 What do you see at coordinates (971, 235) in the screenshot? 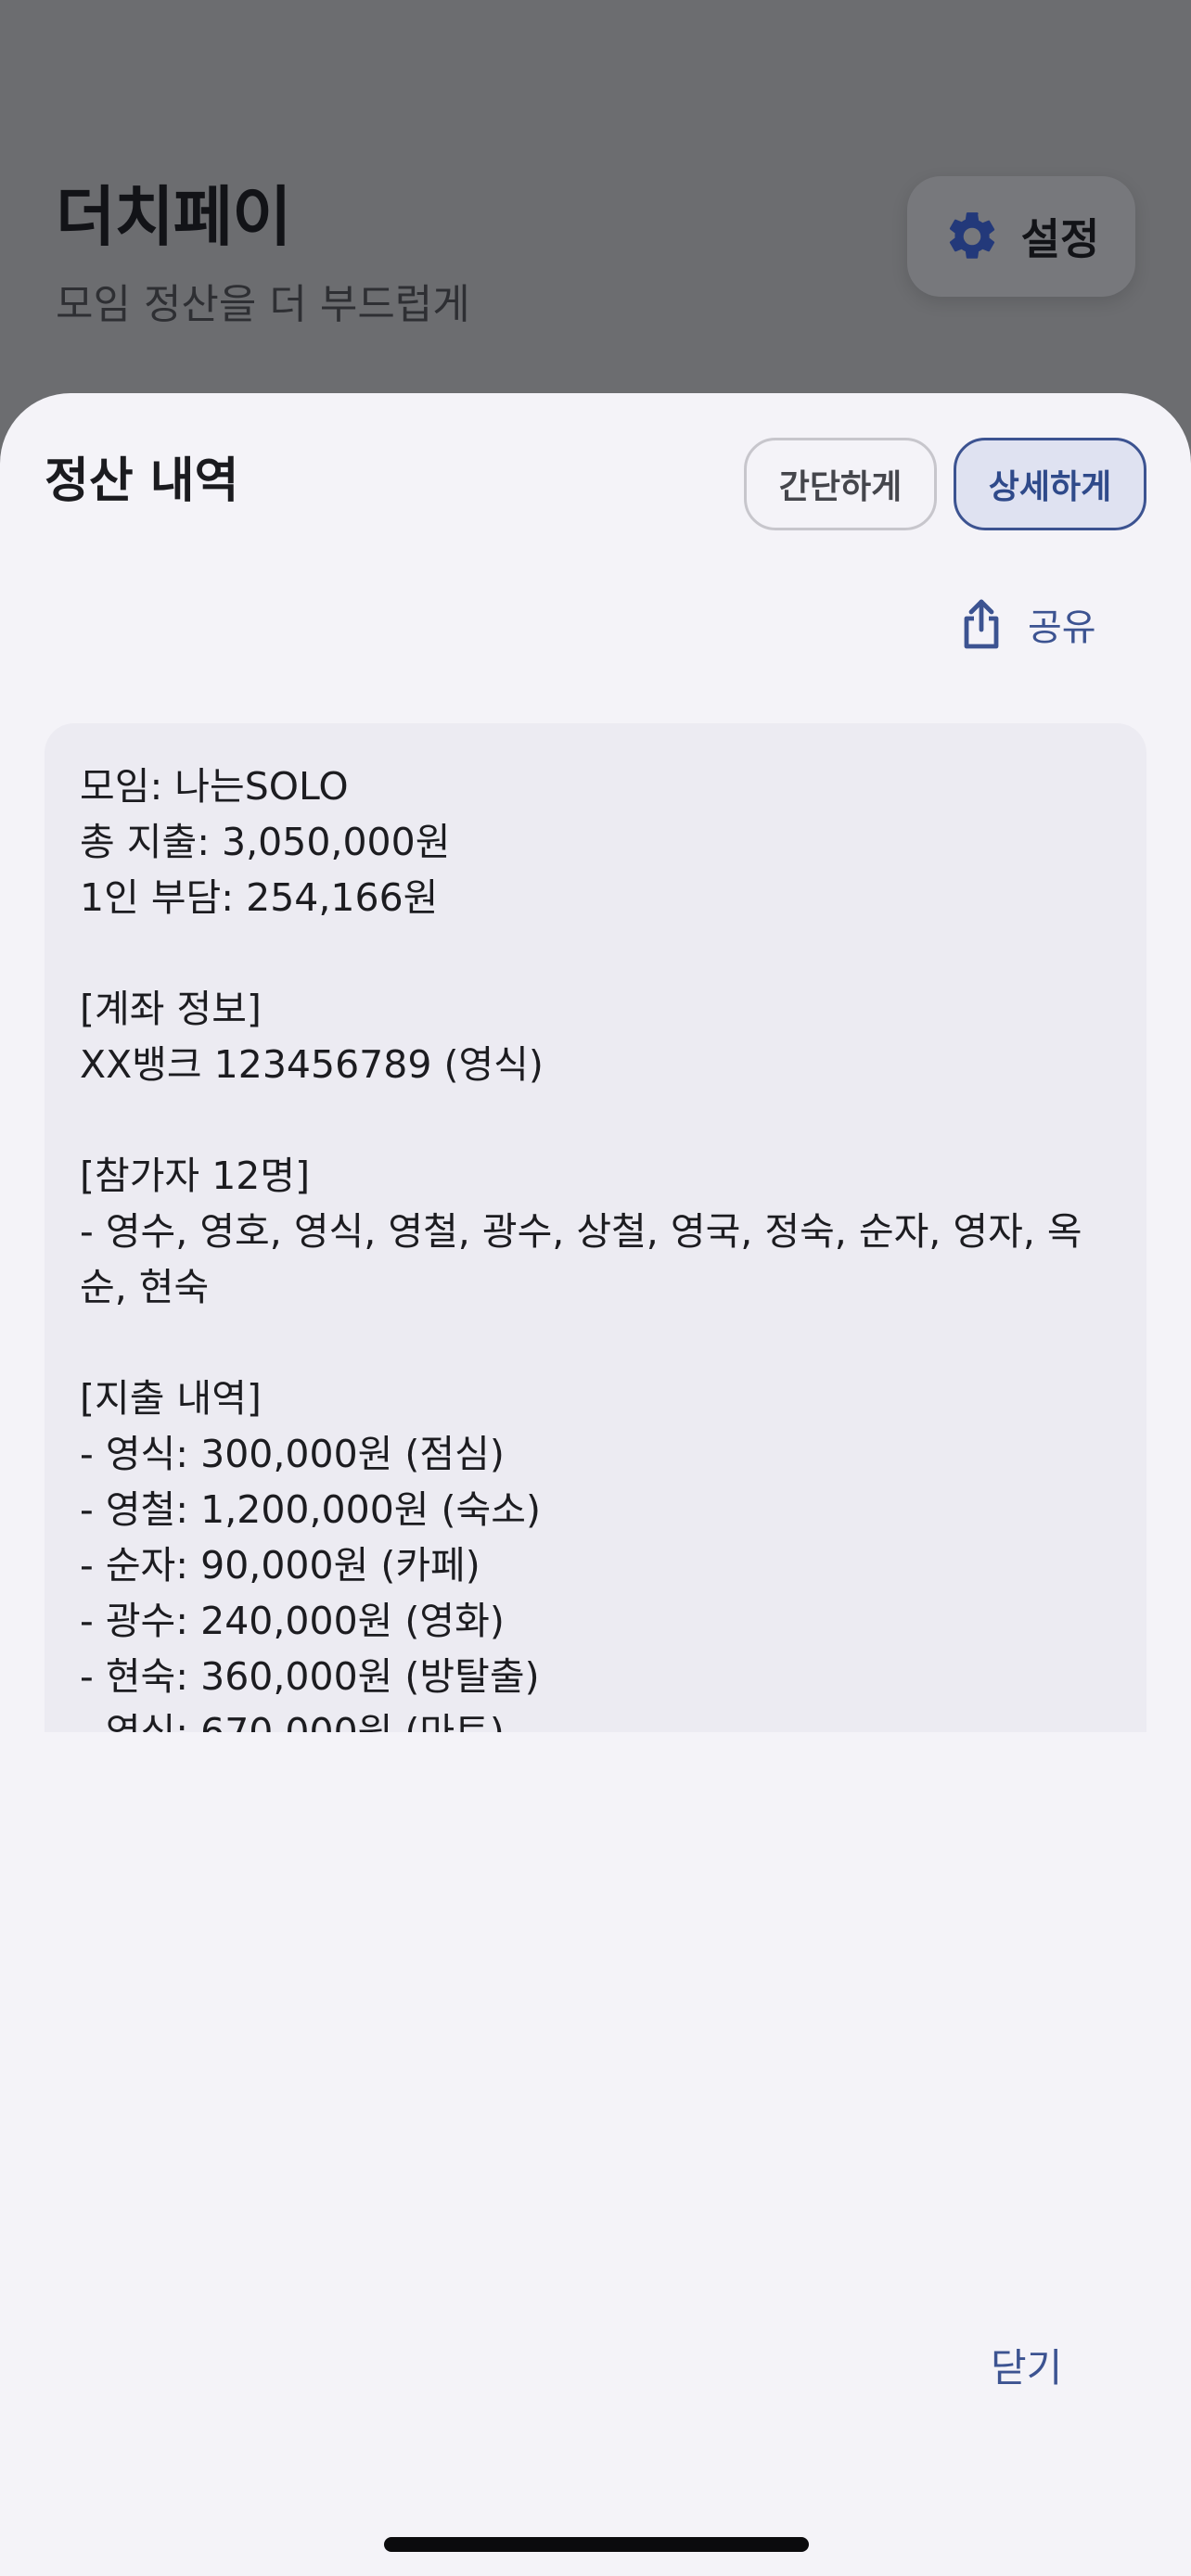
I see `gear-icon` at bounding box center [971, 235].